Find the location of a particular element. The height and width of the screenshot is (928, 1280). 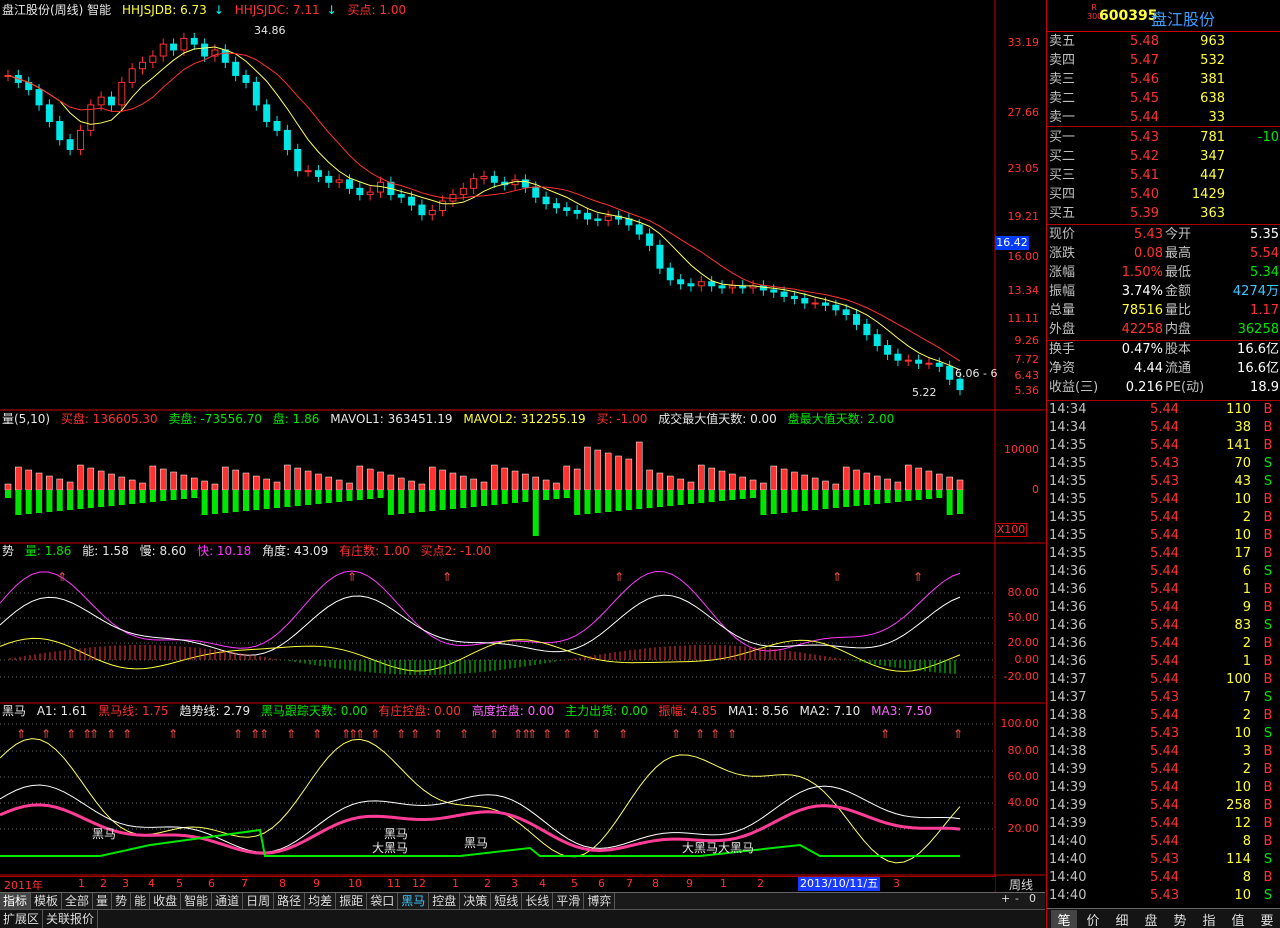

zoom-reset-button: 0 is located at coordinates (1032, 898).